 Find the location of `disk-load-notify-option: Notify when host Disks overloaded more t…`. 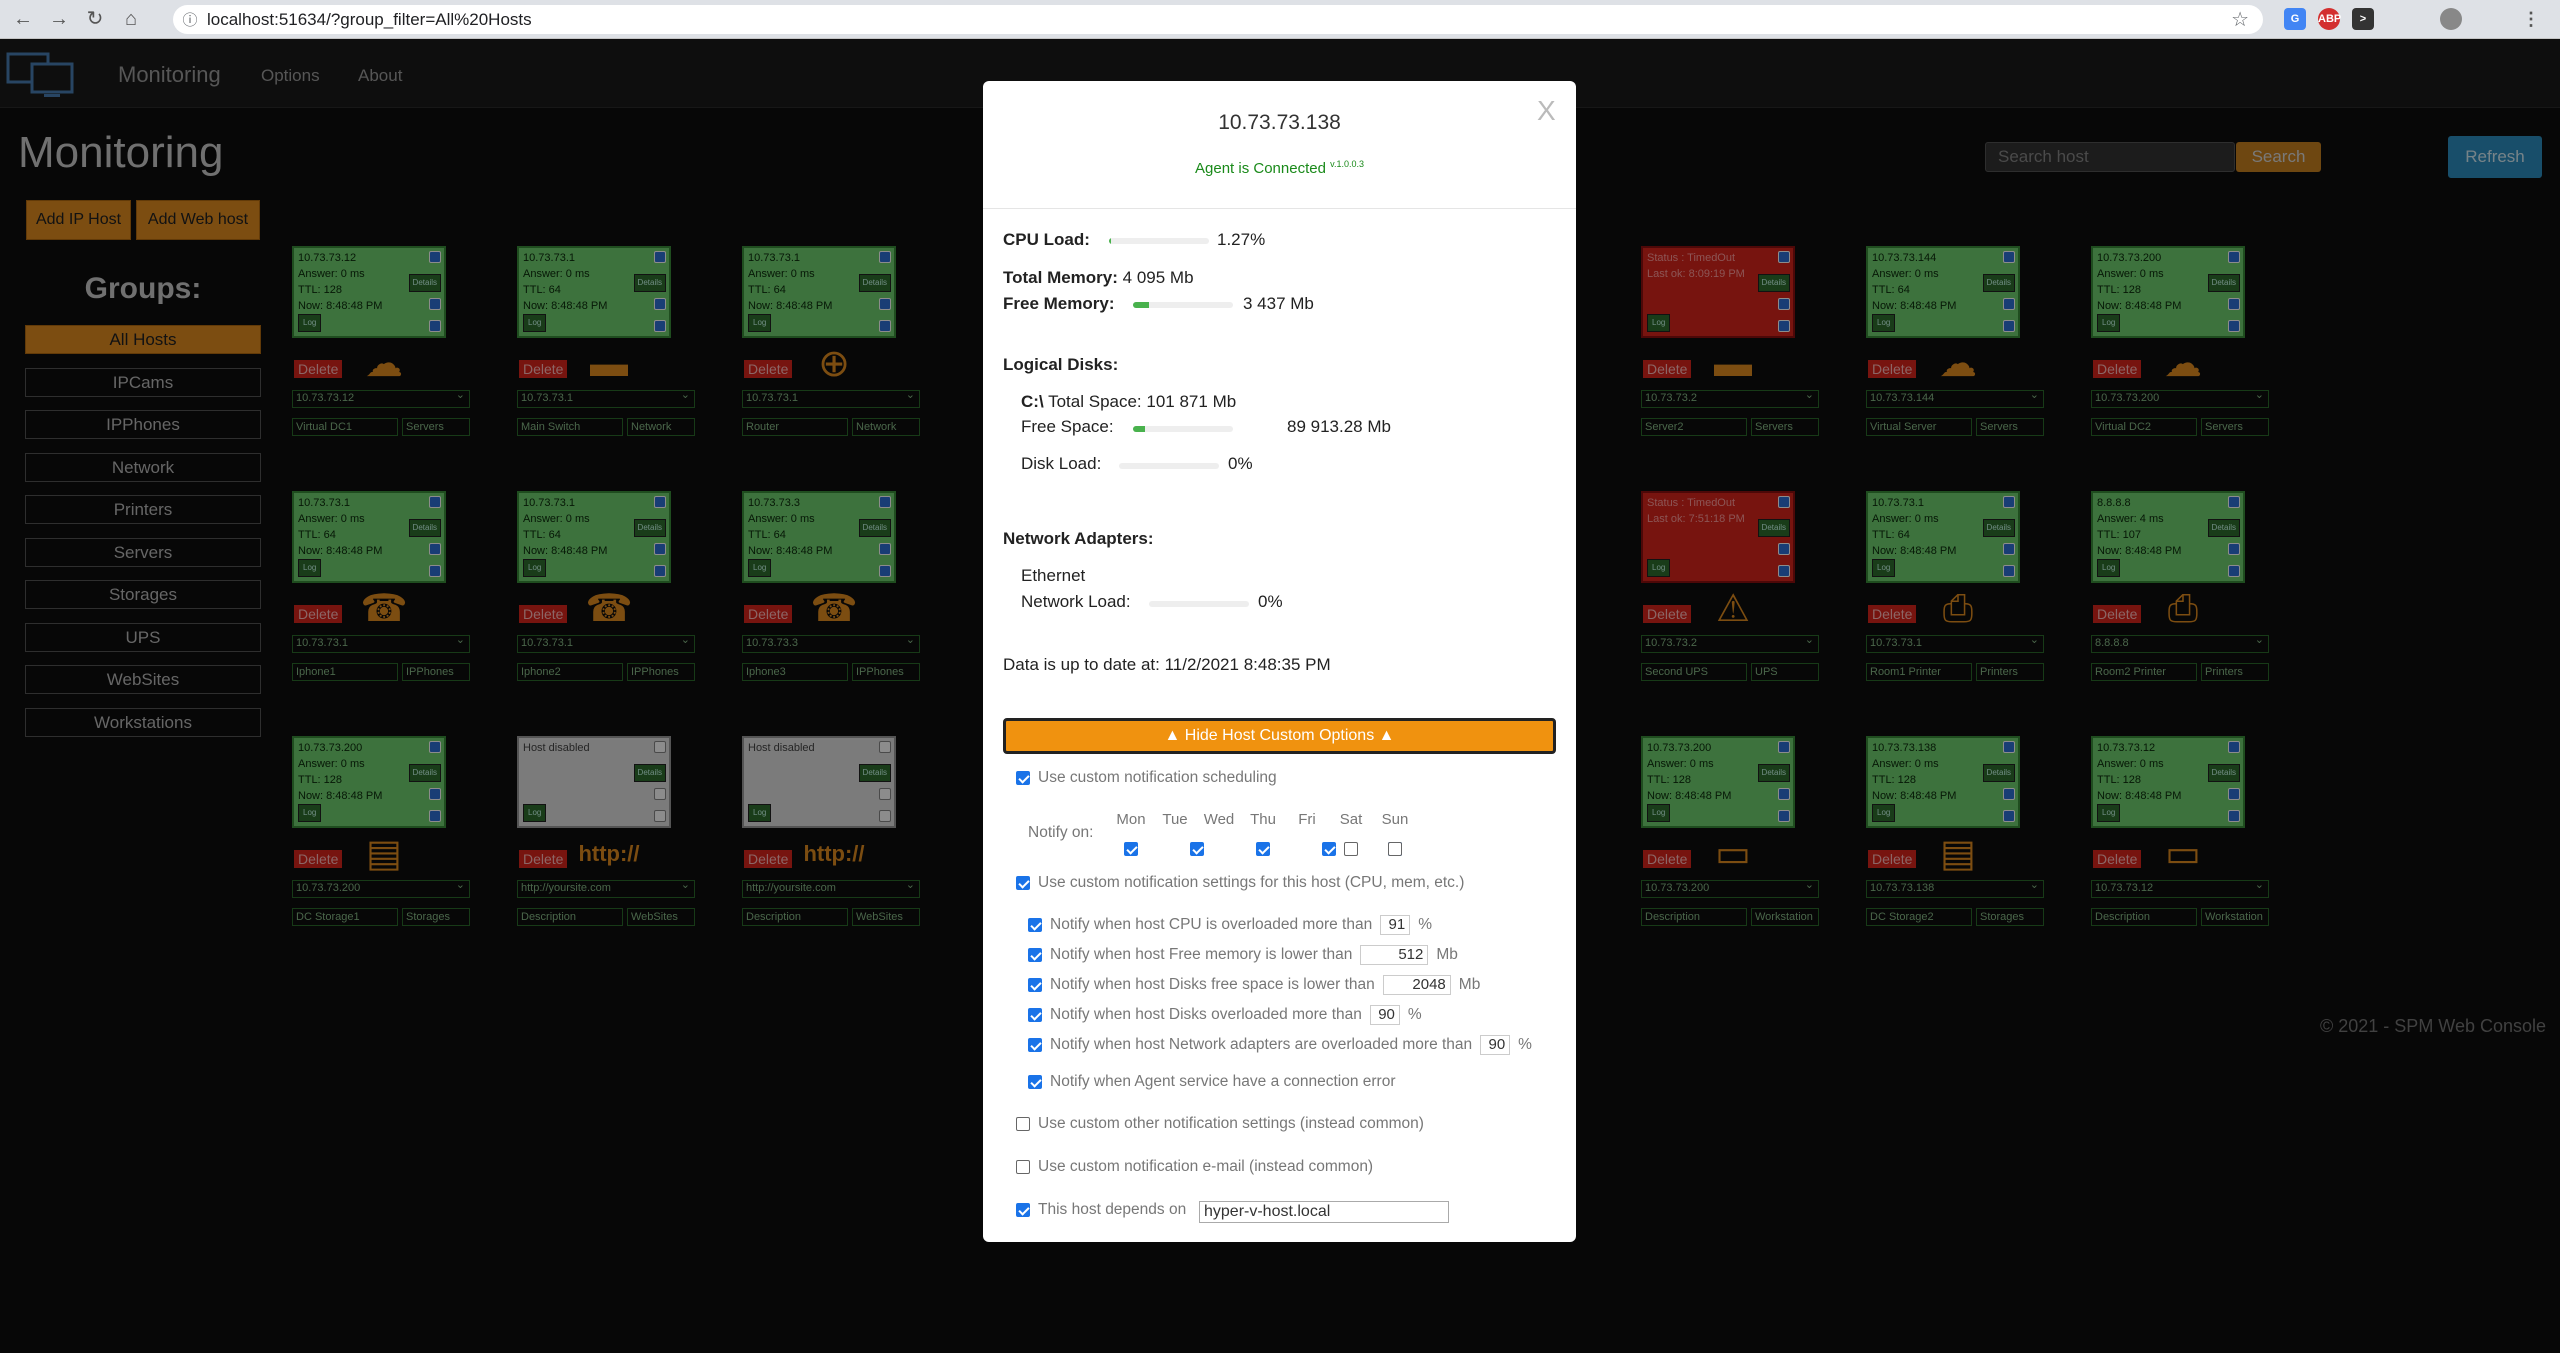

disk-load-notify-option: Notify when host Disks overloaded more t… is located at coordinates (1225, 1015).